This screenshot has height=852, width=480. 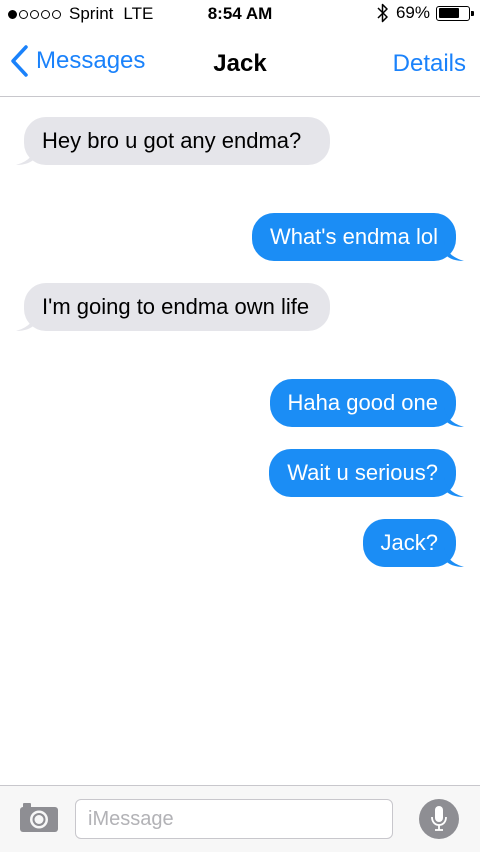 I want to click on message-bubble-sent: What's endma lol, so click(x=357, y=237).